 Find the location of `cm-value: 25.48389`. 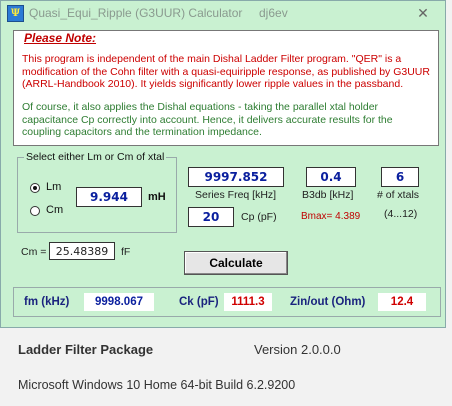

cm-value: 25.48389 is located at coordinates (82, 251).